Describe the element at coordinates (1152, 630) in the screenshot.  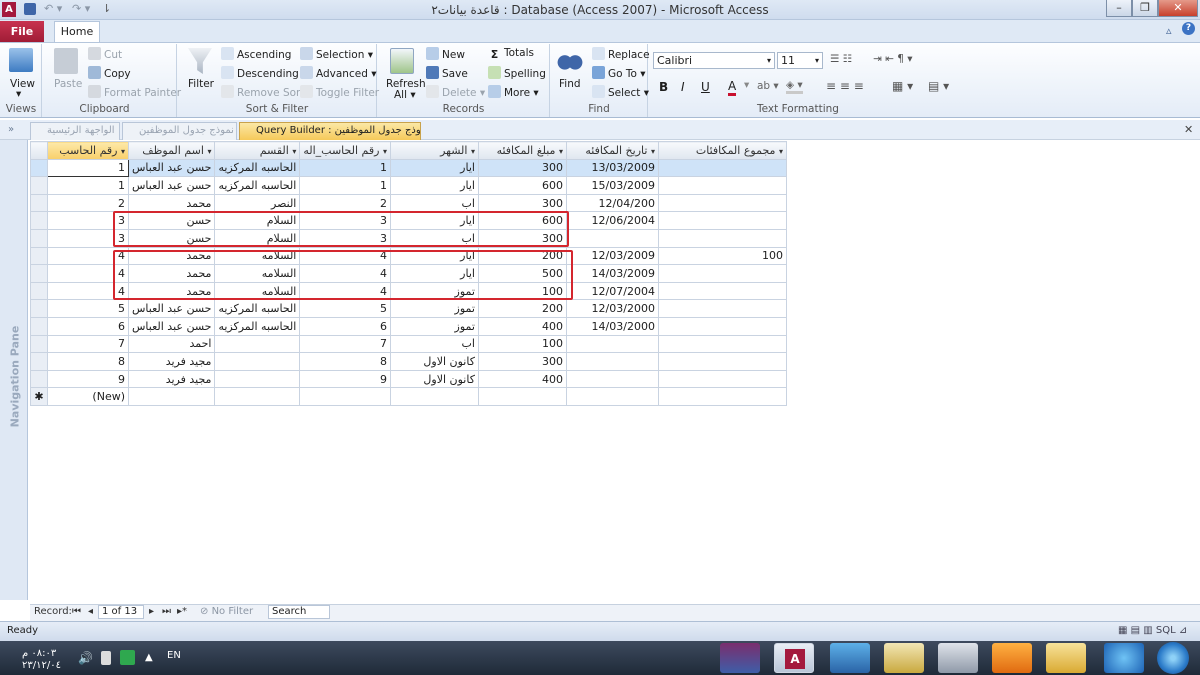
I see `view-switcher-icons: ▦ ▤ ▥ SQL ⊿` at that location.